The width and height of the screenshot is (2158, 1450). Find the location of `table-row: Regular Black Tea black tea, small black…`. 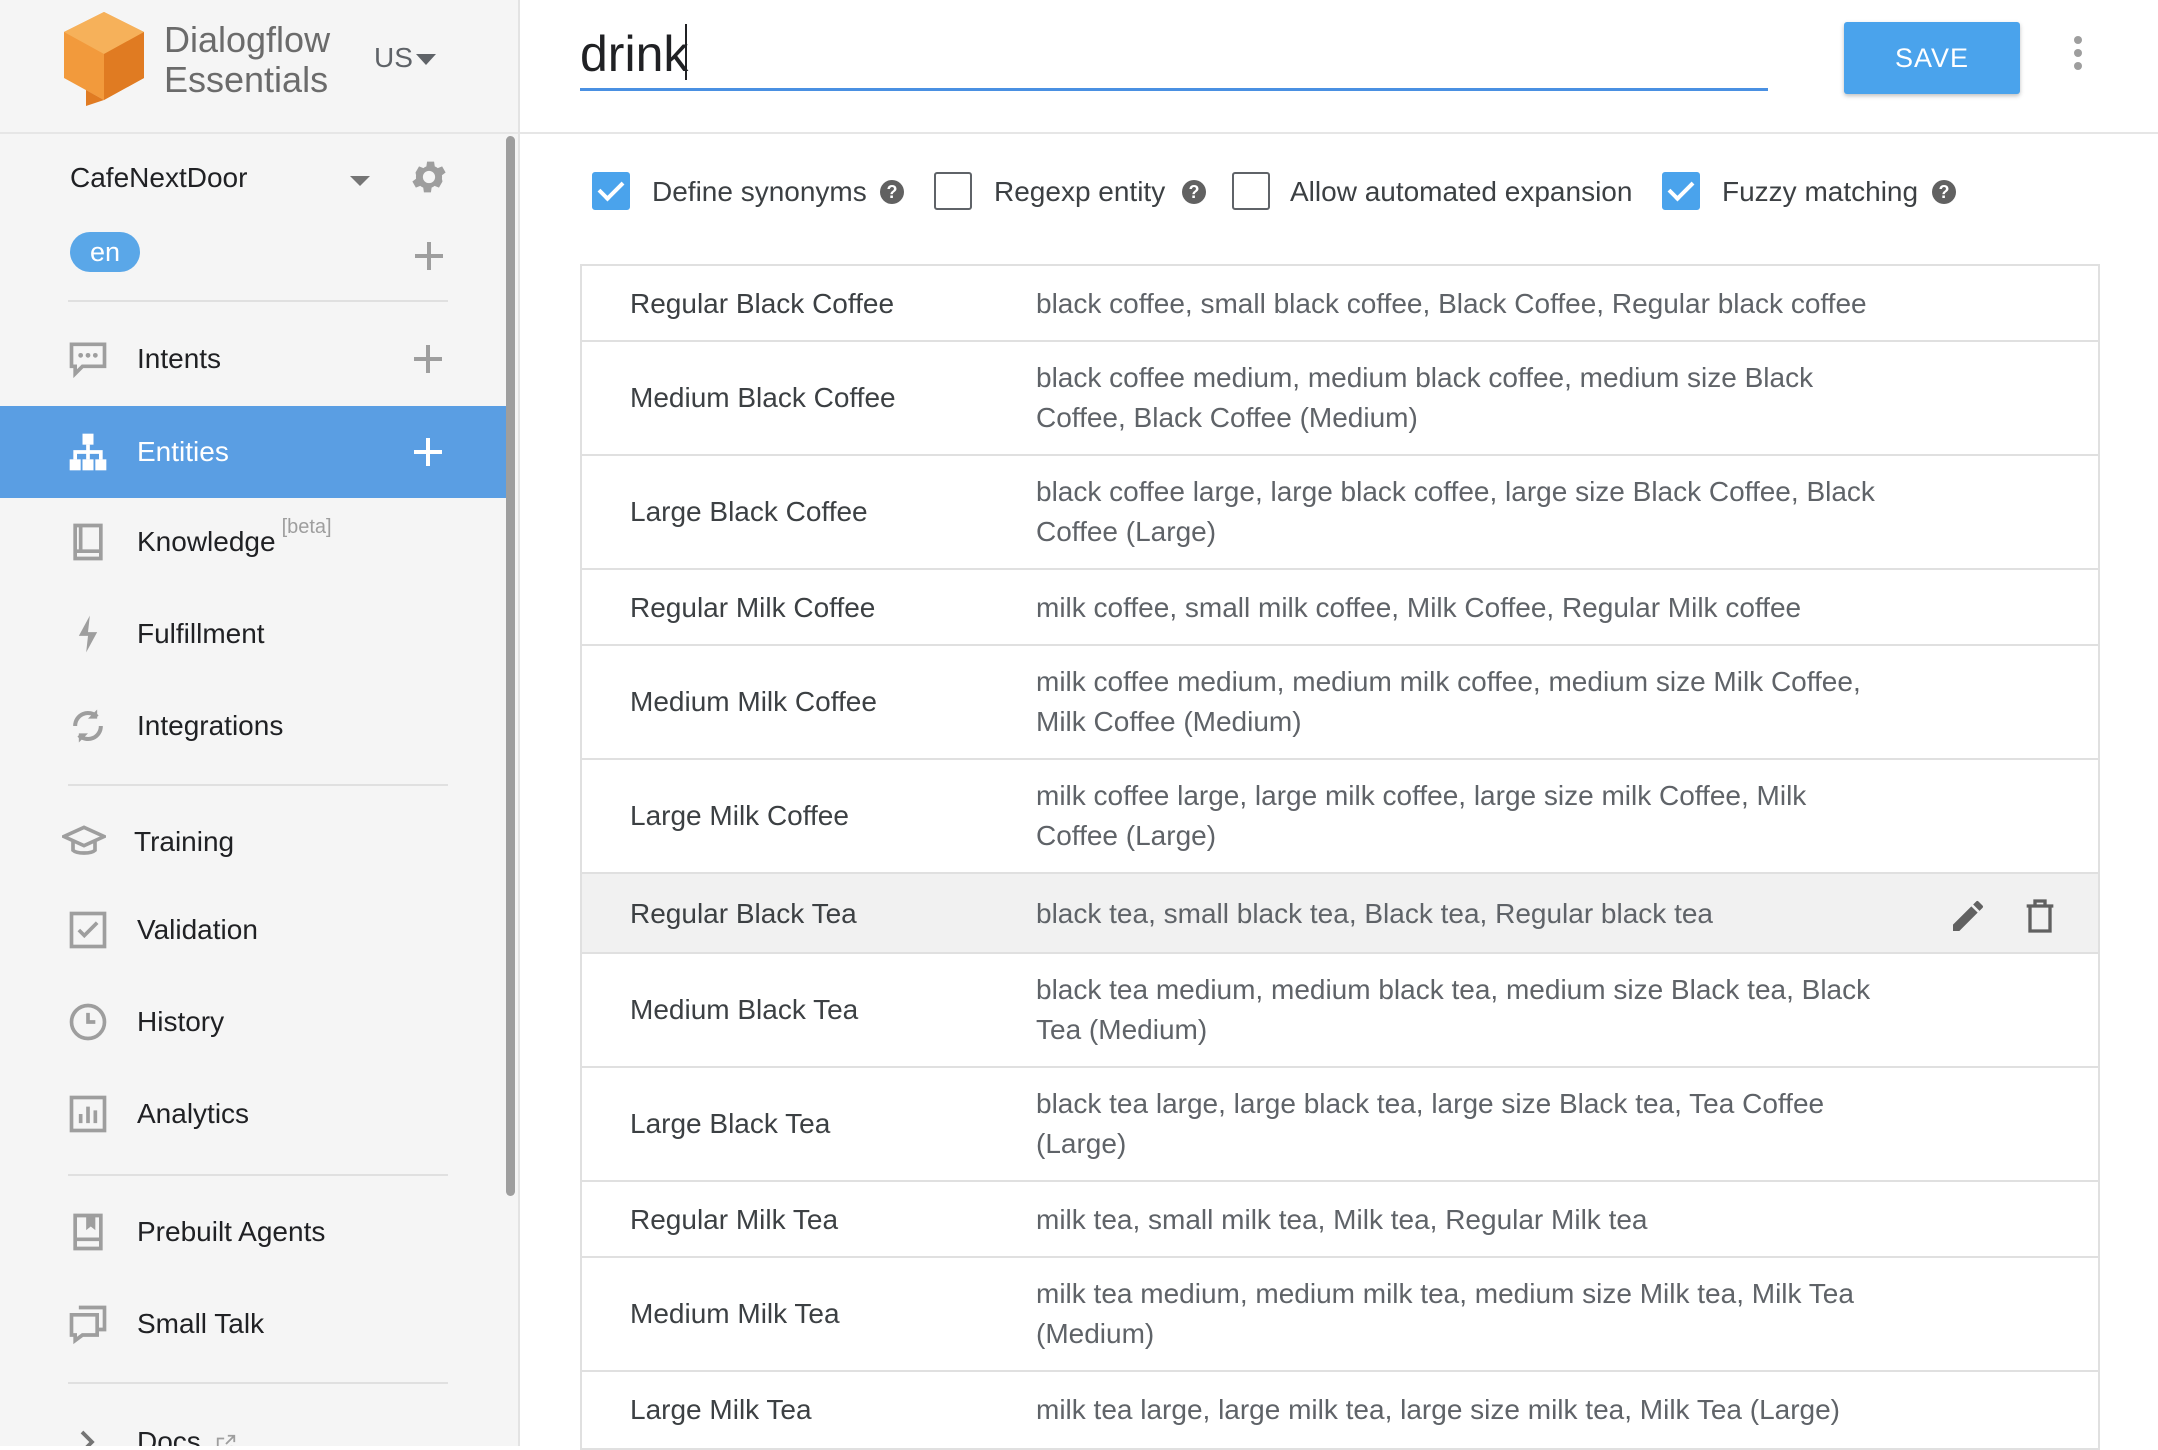

table-row: Regular Black Tea black tea, small black… is located at coordinates (1340, 914).